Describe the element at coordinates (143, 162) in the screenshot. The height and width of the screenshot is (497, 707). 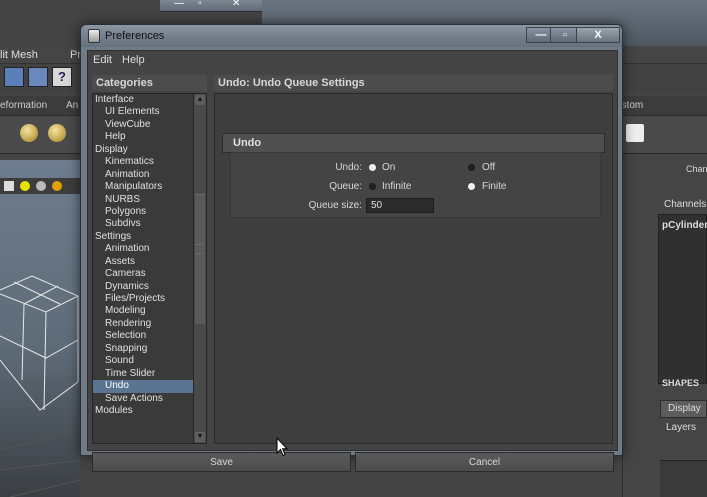
I see `category-item: Kinematics` at that location.